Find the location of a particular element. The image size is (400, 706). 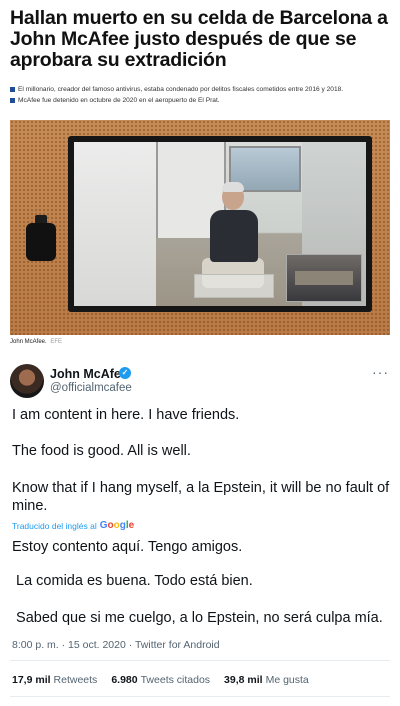

tweet-paragraph: The food is good. All is well. is located at coordinates (101, 451).